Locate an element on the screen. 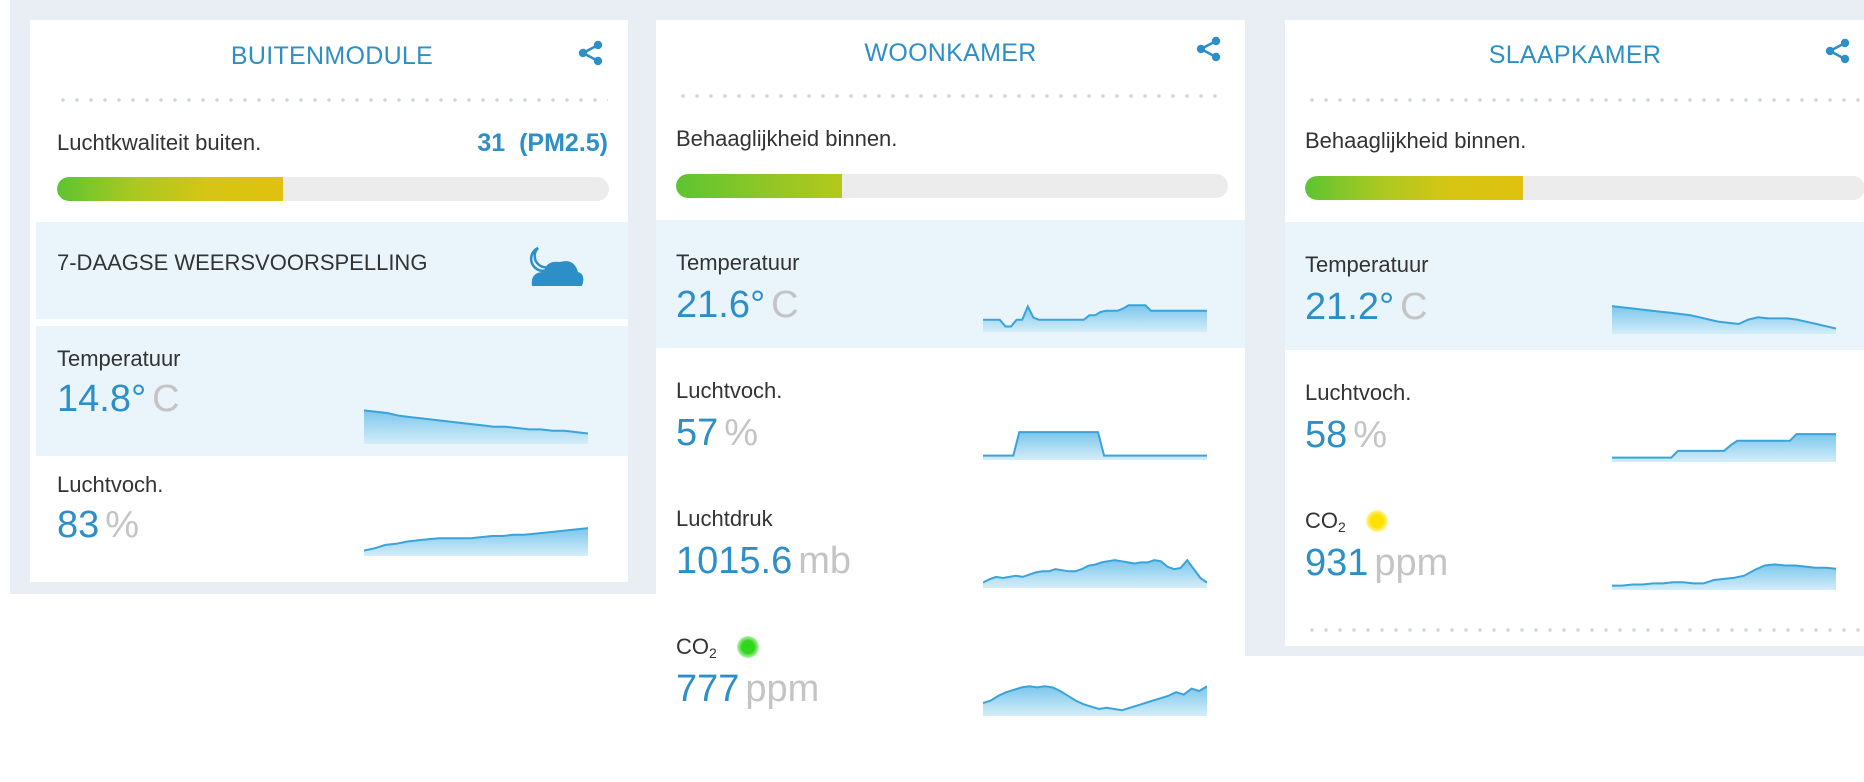 This screenshot has width=1864, height=782. metric-value: 21.6° C is located at coordinates (737, 305).